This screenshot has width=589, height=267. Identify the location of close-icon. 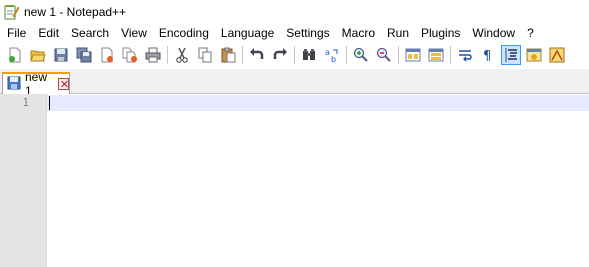
(107, 55).